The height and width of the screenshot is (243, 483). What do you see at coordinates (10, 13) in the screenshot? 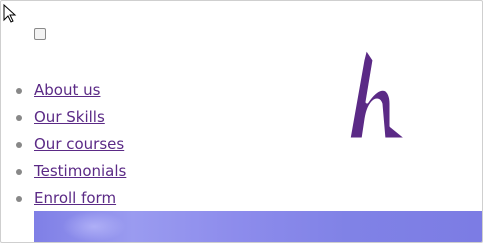
I see `mouse-pointer-icon` at bounding box center [10, 13].